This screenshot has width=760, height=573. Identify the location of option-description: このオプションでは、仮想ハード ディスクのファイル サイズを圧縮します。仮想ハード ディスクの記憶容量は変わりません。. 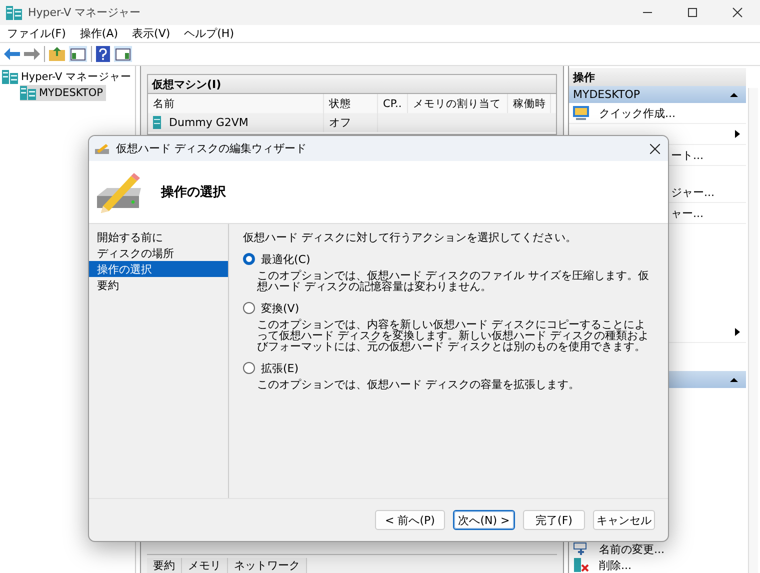
(453, 281).